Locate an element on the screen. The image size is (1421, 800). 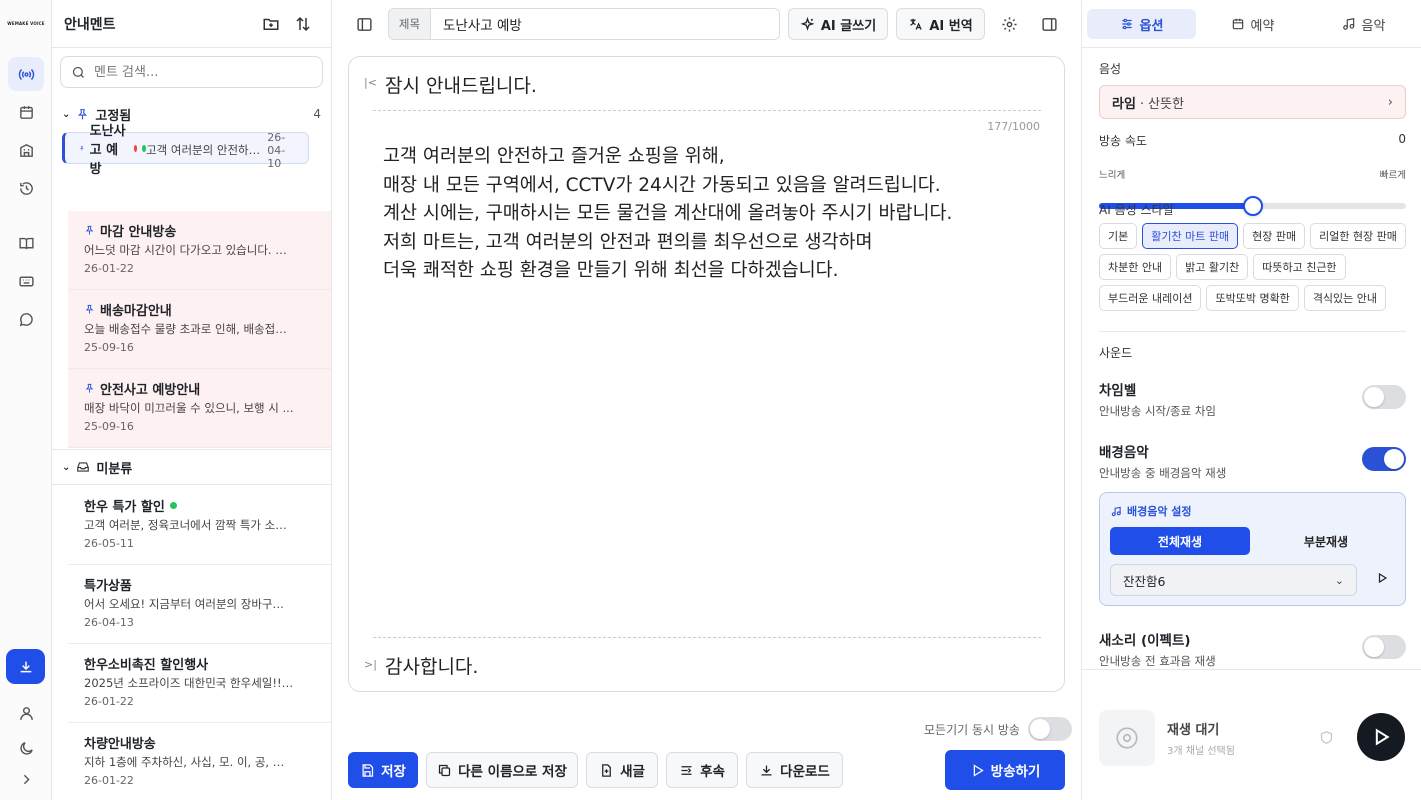
chime-toggle is located at coordinates (1384, 397).